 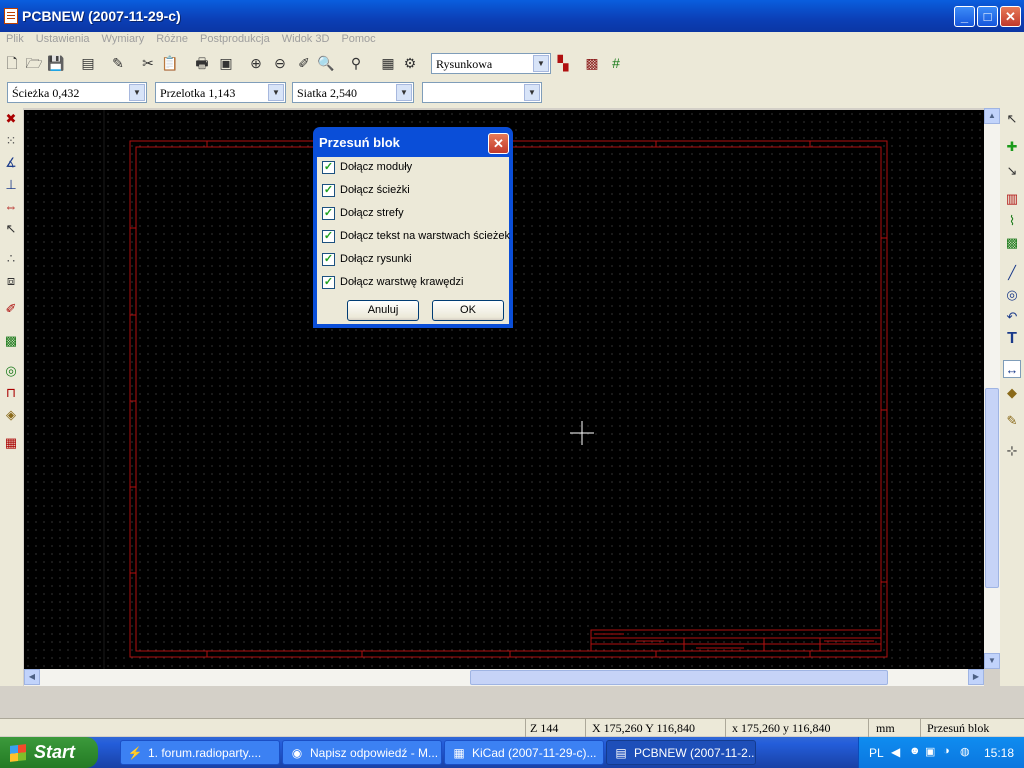 I want to click on grid-size-select: Siatka 2,540 ▼, so click(x=353, y=92).